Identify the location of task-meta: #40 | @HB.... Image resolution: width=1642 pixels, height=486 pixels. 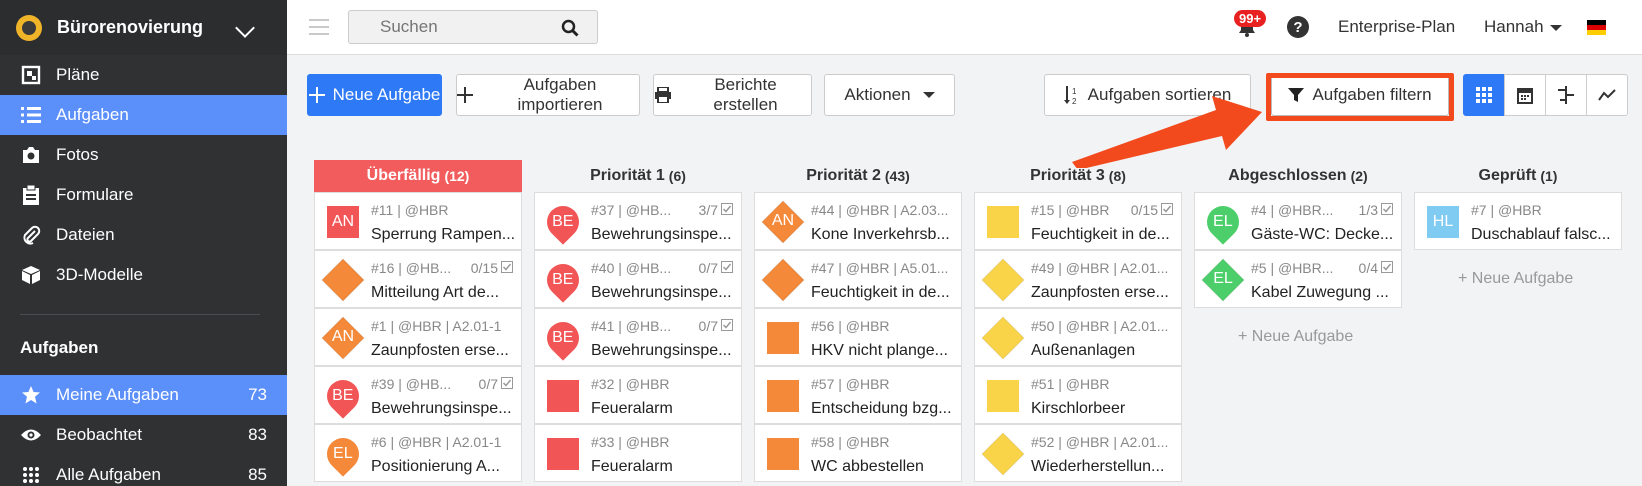
(631, 268).